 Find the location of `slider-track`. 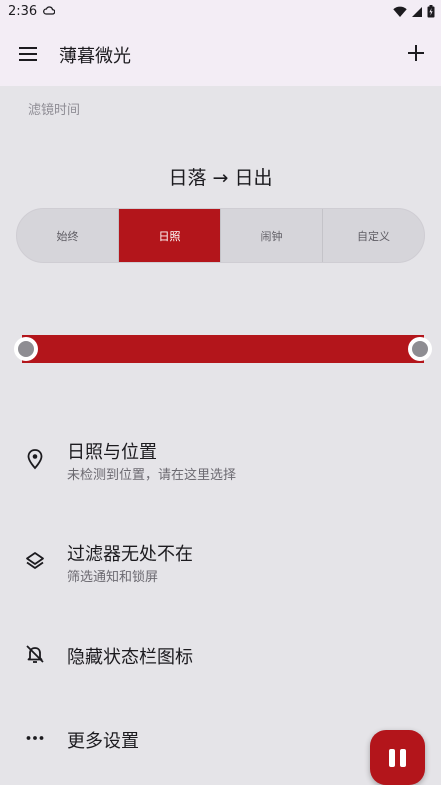

slider-track is located at coordinates (223, 349).